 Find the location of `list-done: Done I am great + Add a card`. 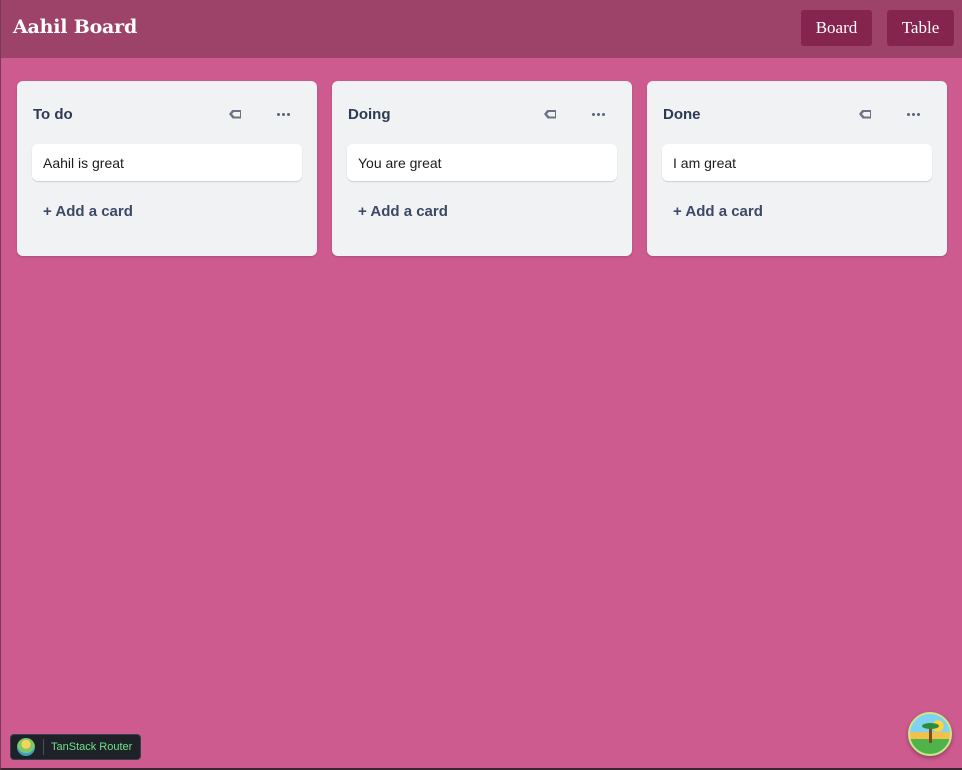

list-done: Done I am great + Add a card is located at coordinates (797, 168).